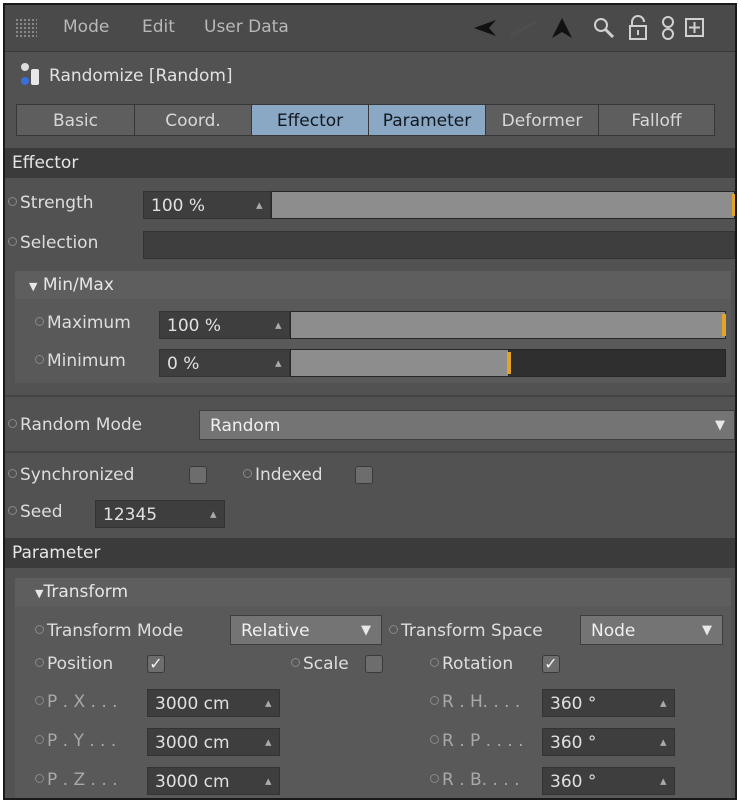 This screenshot has height=803, width=741. I want to click on position-label: Position, so click(74, 664).